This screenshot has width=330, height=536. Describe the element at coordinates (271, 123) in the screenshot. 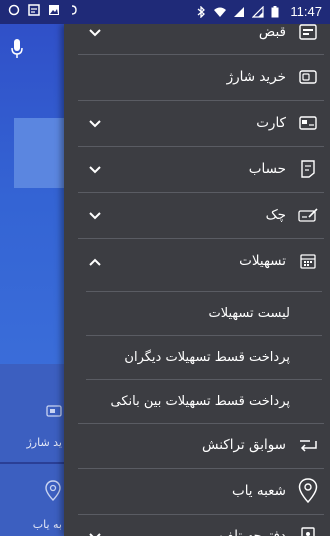

I see `menu-item-label: کارت` at that location.